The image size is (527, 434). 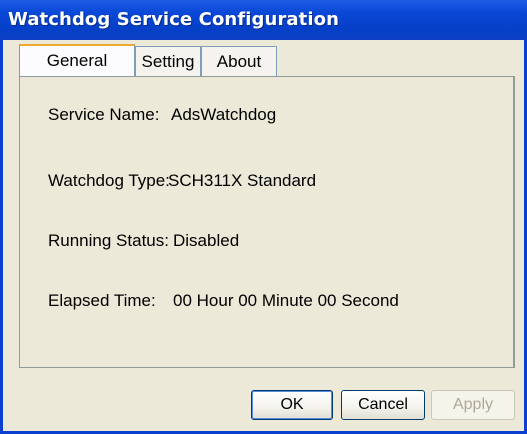 I want to click on window-title: Watchdog Service Configuration, so click(x=174, y=19).